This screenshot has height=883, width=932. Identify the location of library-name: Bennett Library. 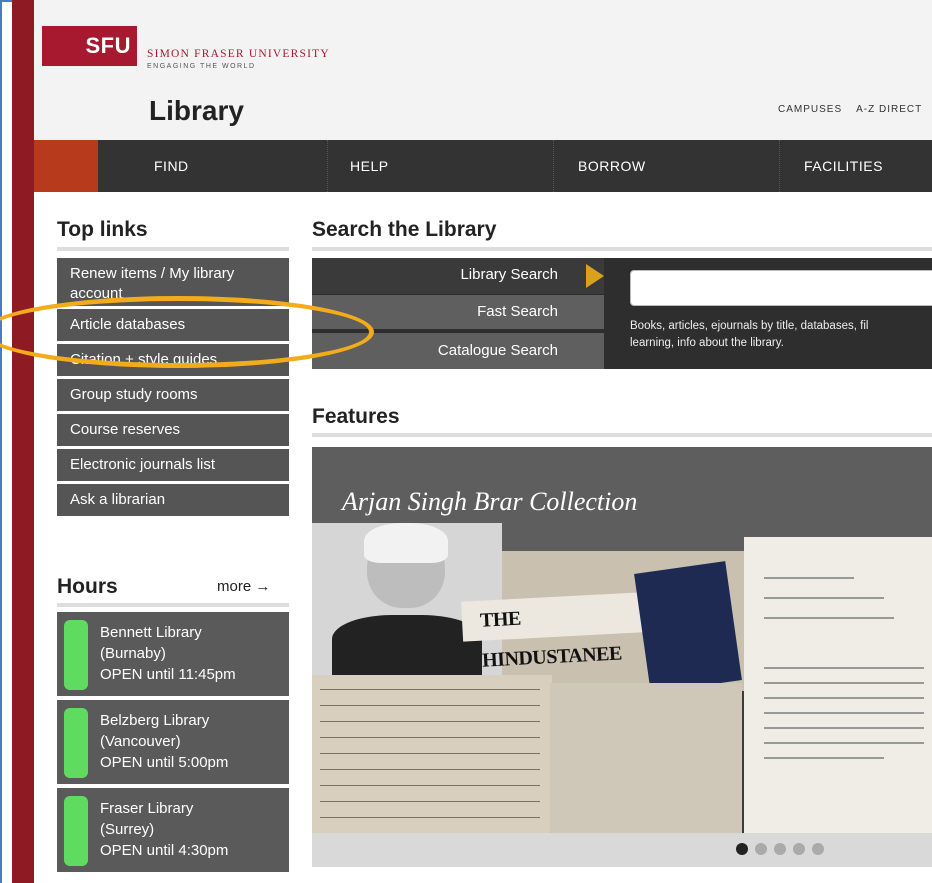
(151, 632).